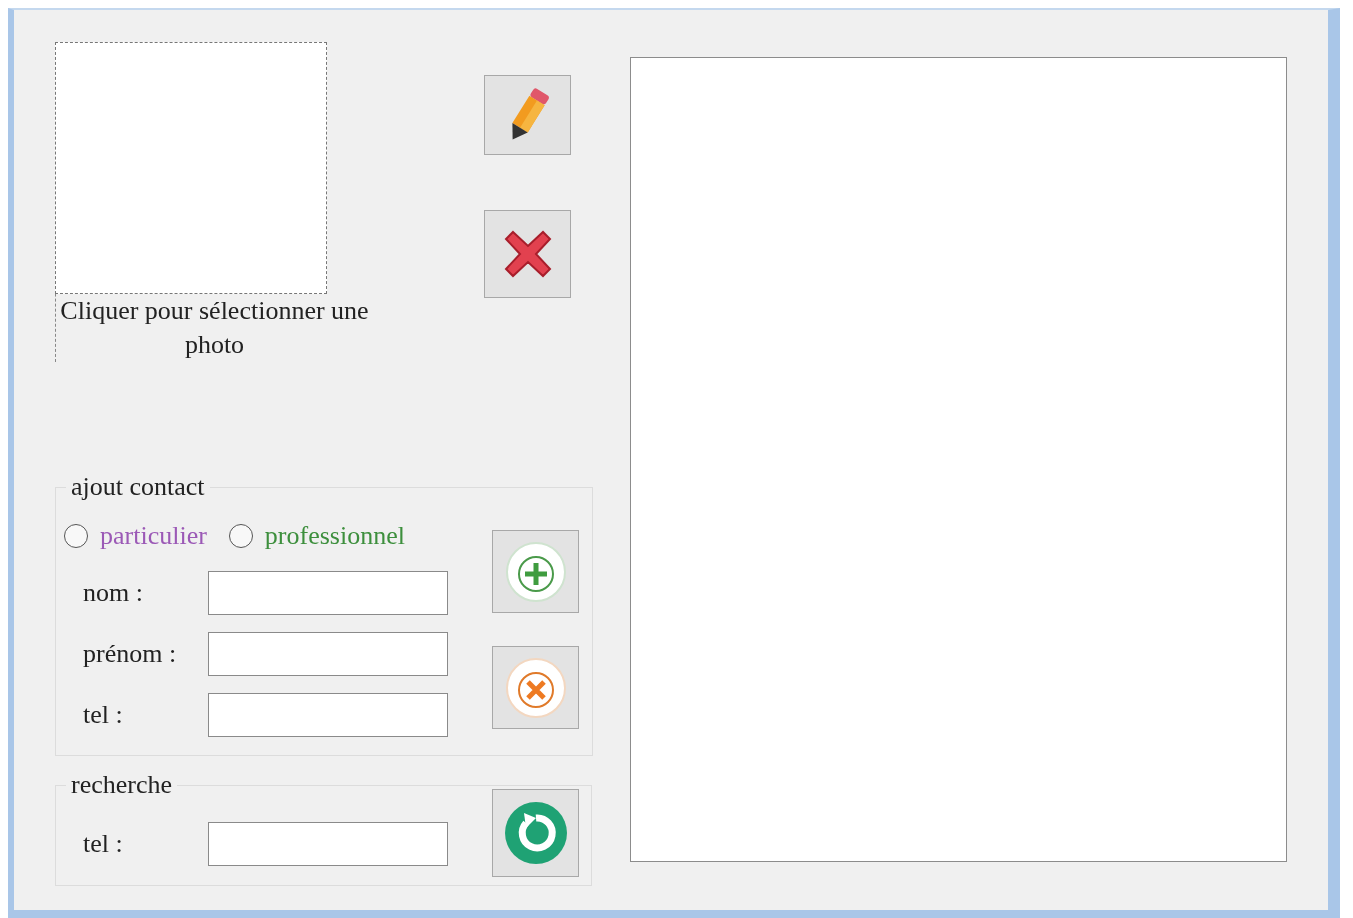 The height and width of the screenshot is (918, 1353). I want to click on plus-circle-icon, so click(535, 571).